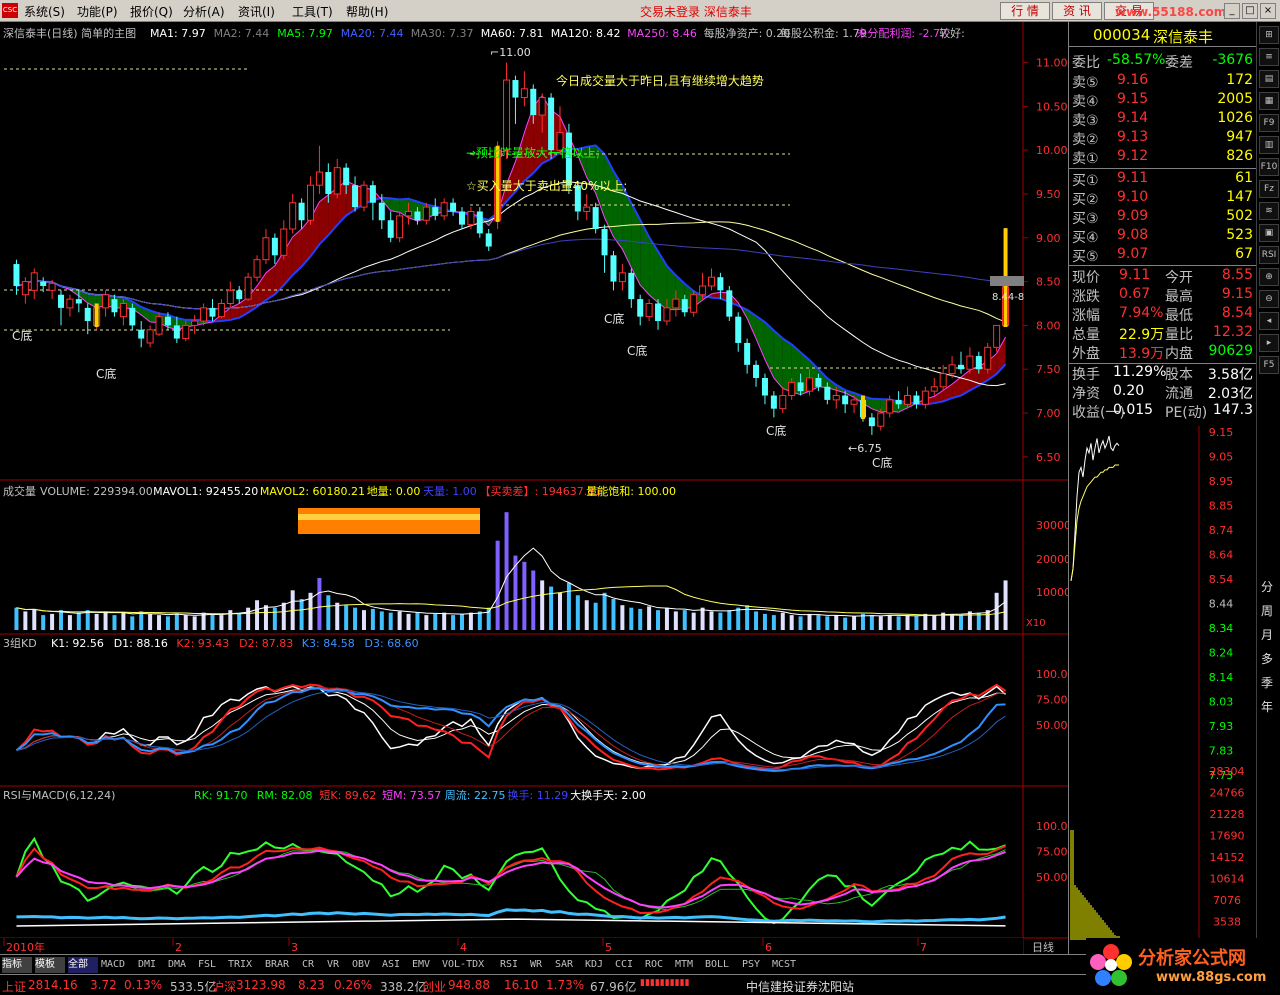 The width and height of the screenshot is (1280, 995). I want to click on menu-analysis: 分析(A), so click(204, 11).